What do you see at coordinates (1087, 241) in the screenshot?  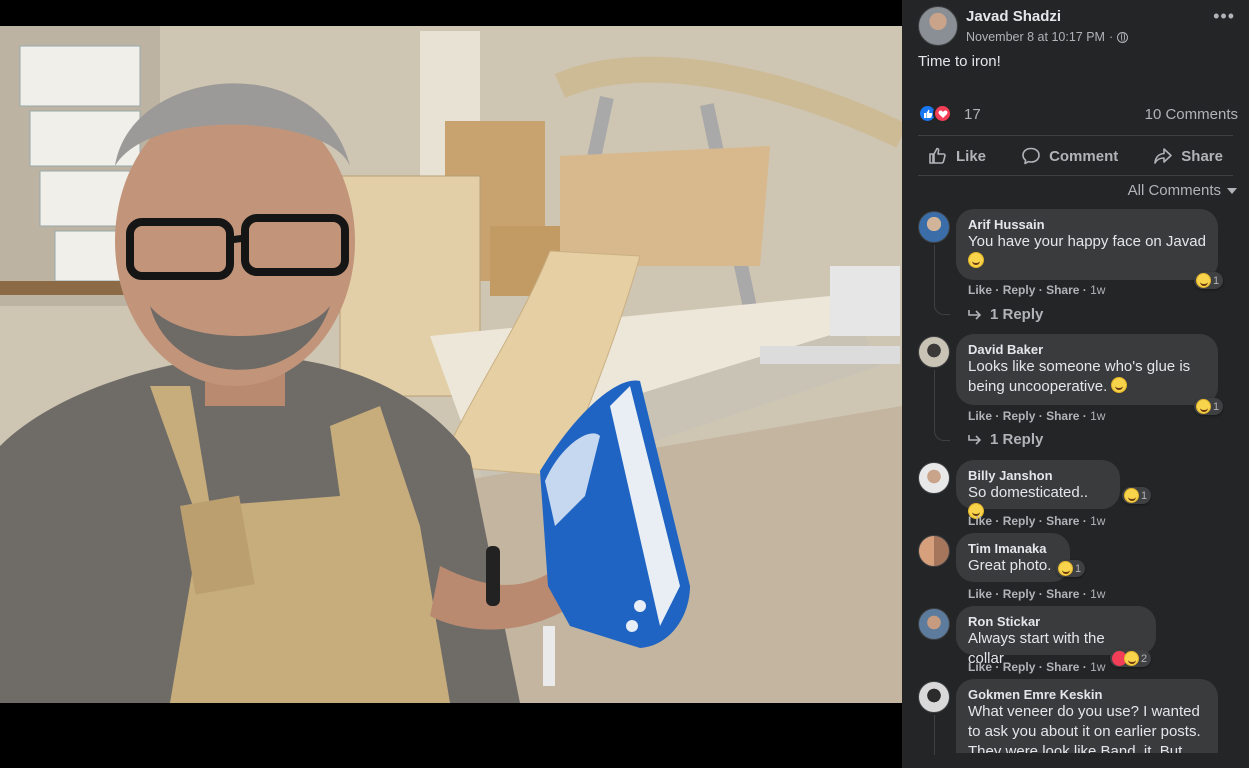 I see `comment-text-content: You have your happy face on Javad` at bounding box center [1087, 241].